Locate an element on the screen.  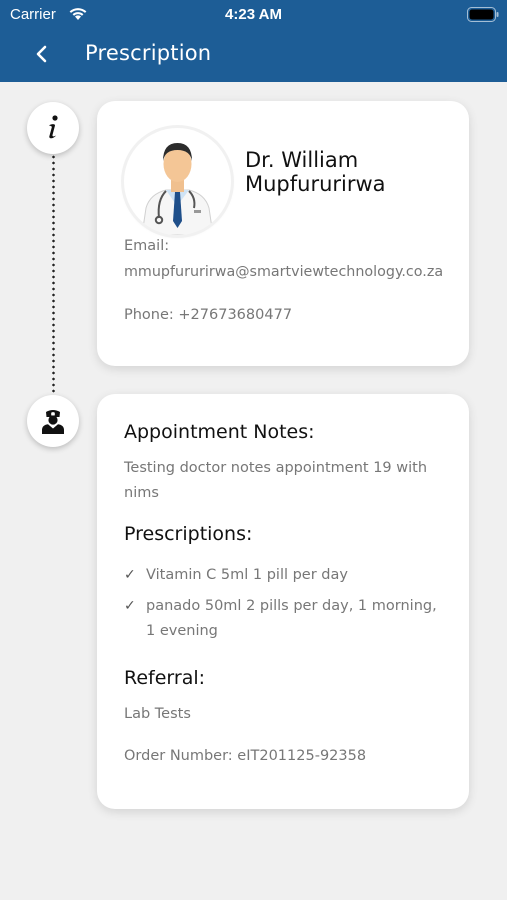
doctor-phone: Phone: +27673680477 is located at coordinates (208, 315).